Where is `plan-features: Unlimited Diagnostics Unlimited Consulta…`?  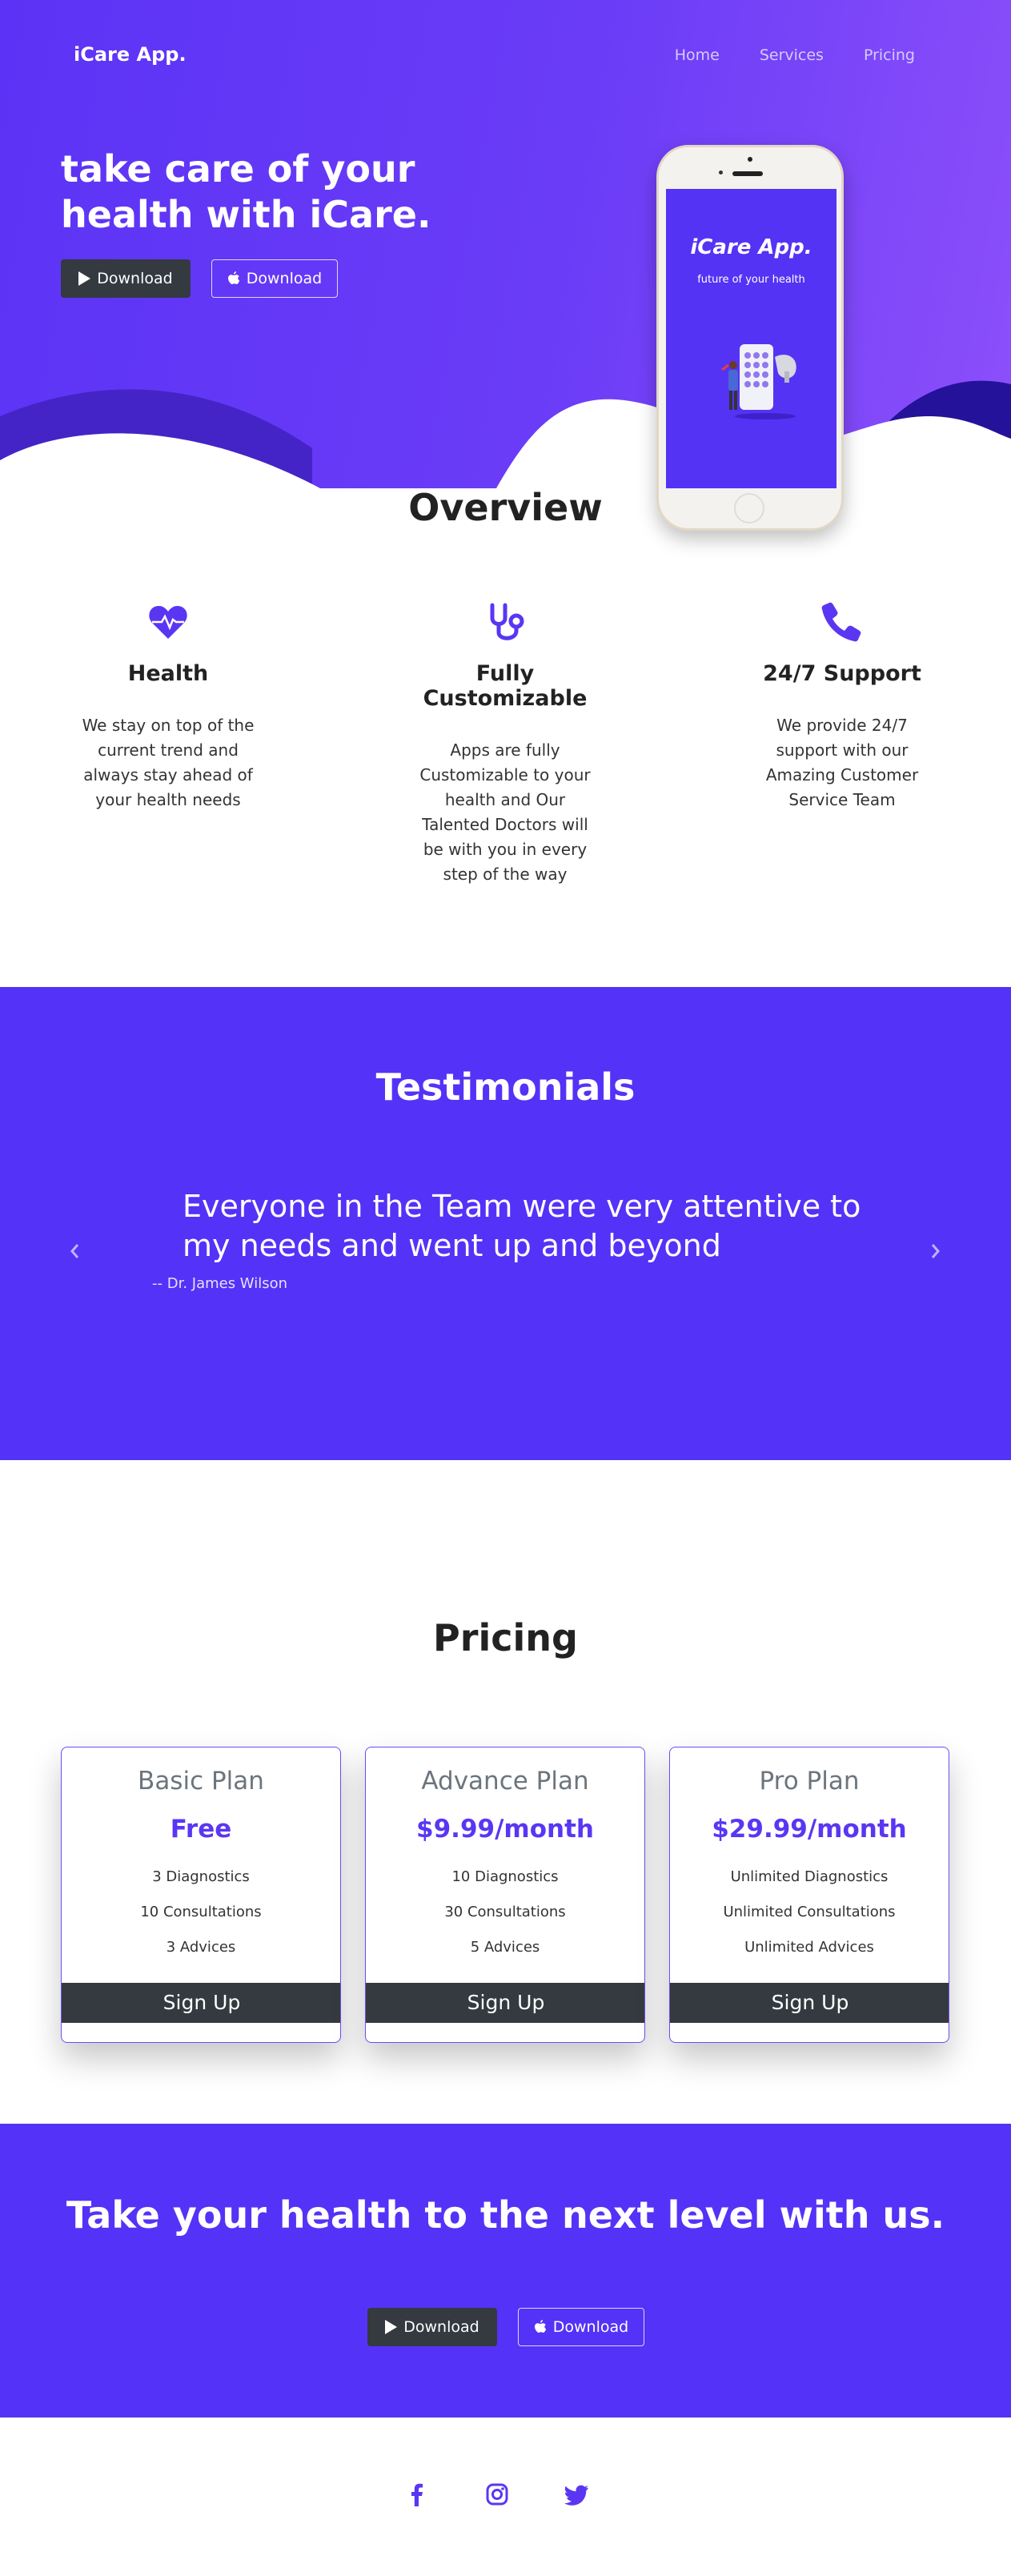 plan-features: Unlimited Diagnostics Unlimited Consulta… is located at coordinates (809, 1913).